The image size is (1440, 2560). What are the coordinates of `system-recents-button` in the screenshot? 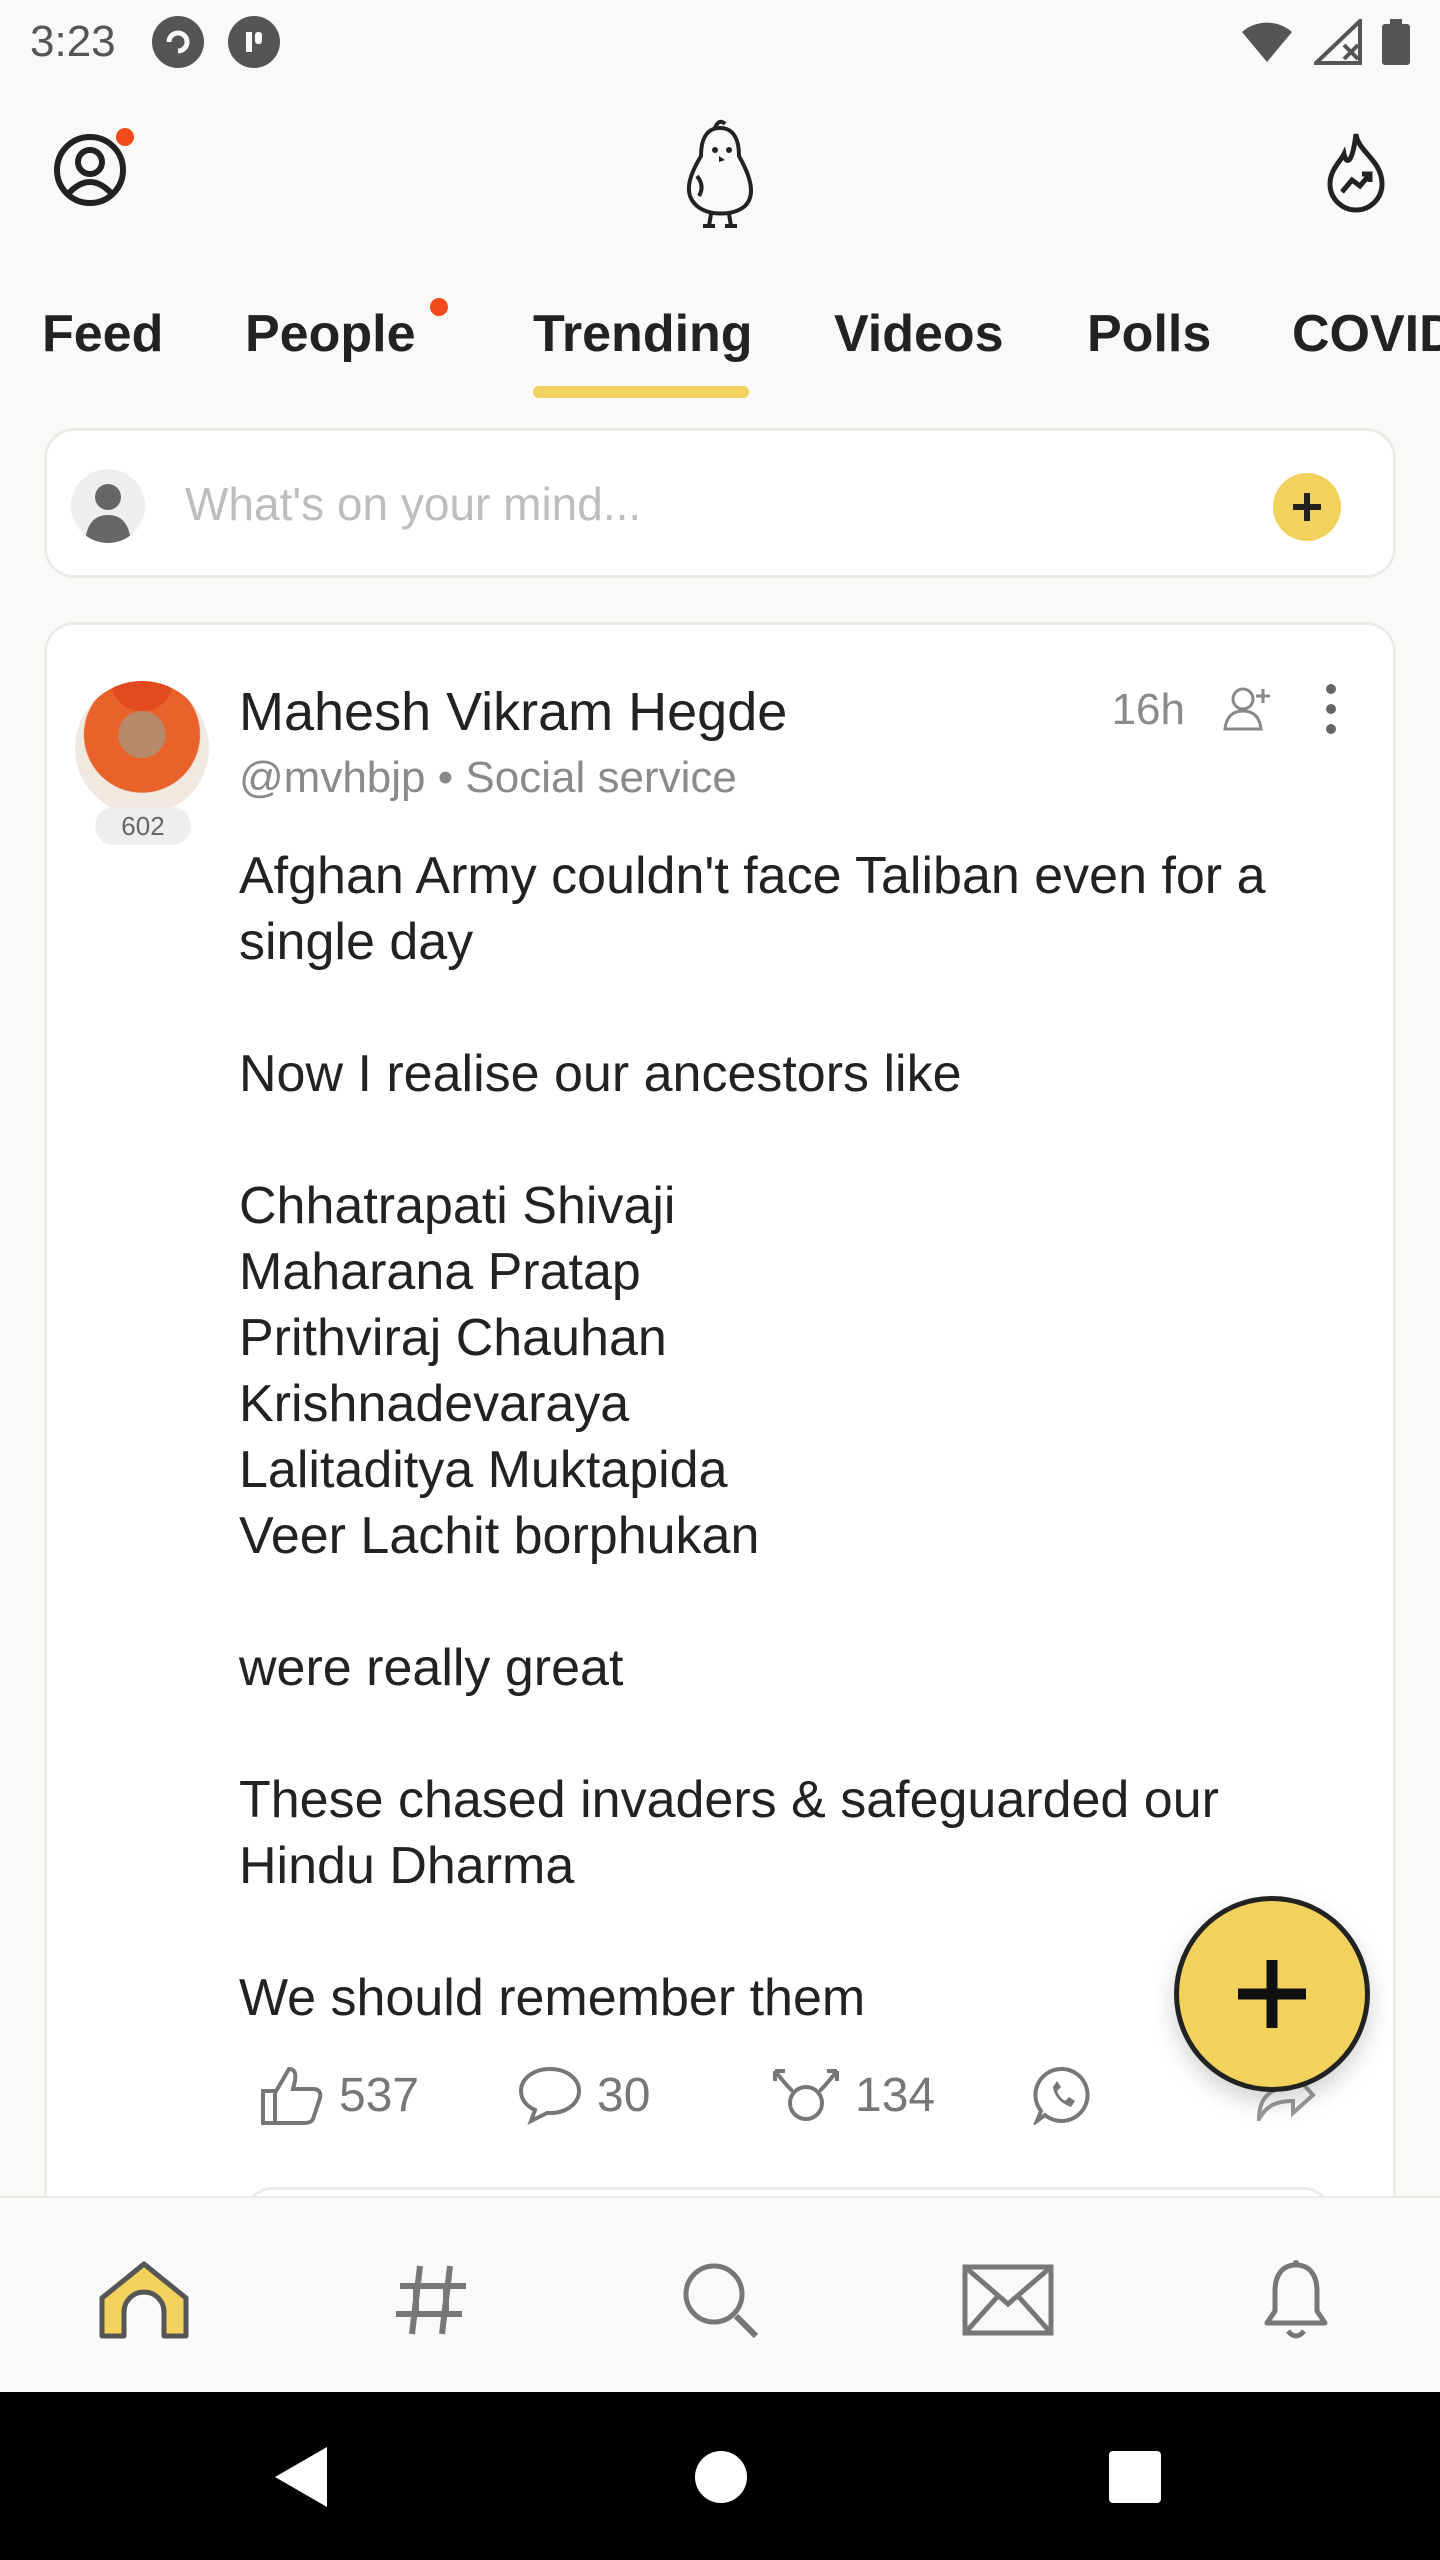 It's located at (1135, 2477).